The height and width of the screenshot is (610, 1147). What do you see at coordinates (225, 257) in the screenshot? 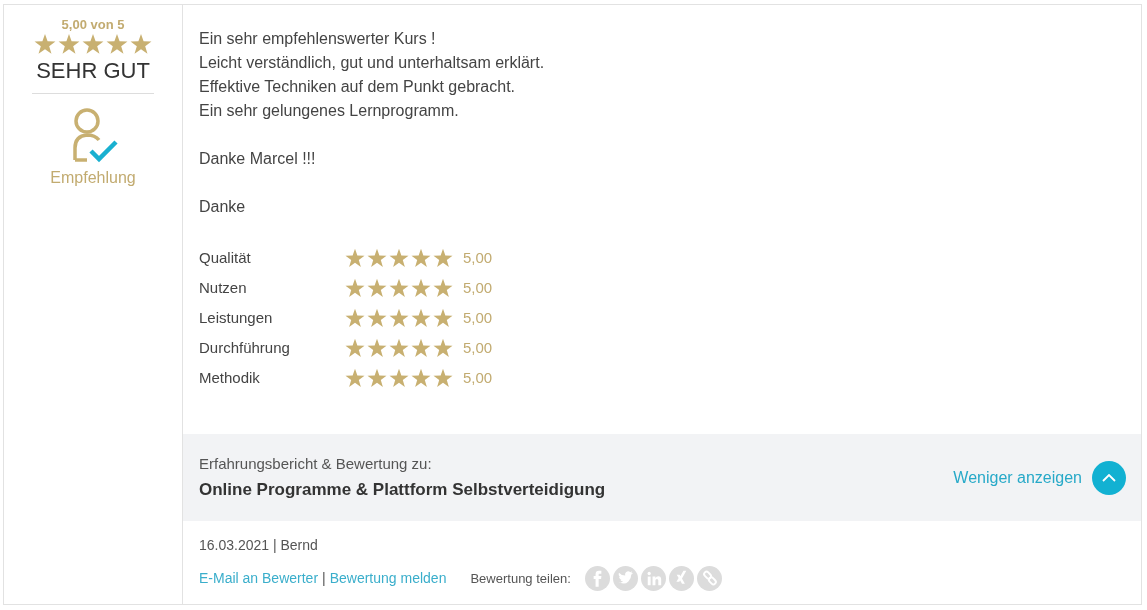
I see `criterion-label: Qualität` at bounding box center [225, 257].